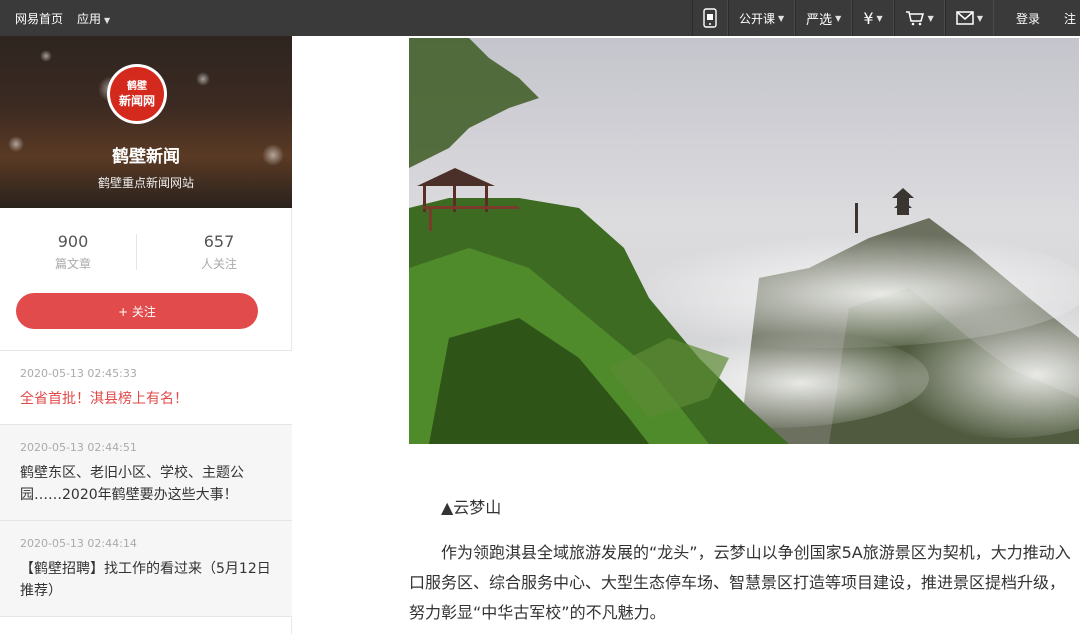  I want to click on image-caption: ▲云梦山, so click(471, 507).